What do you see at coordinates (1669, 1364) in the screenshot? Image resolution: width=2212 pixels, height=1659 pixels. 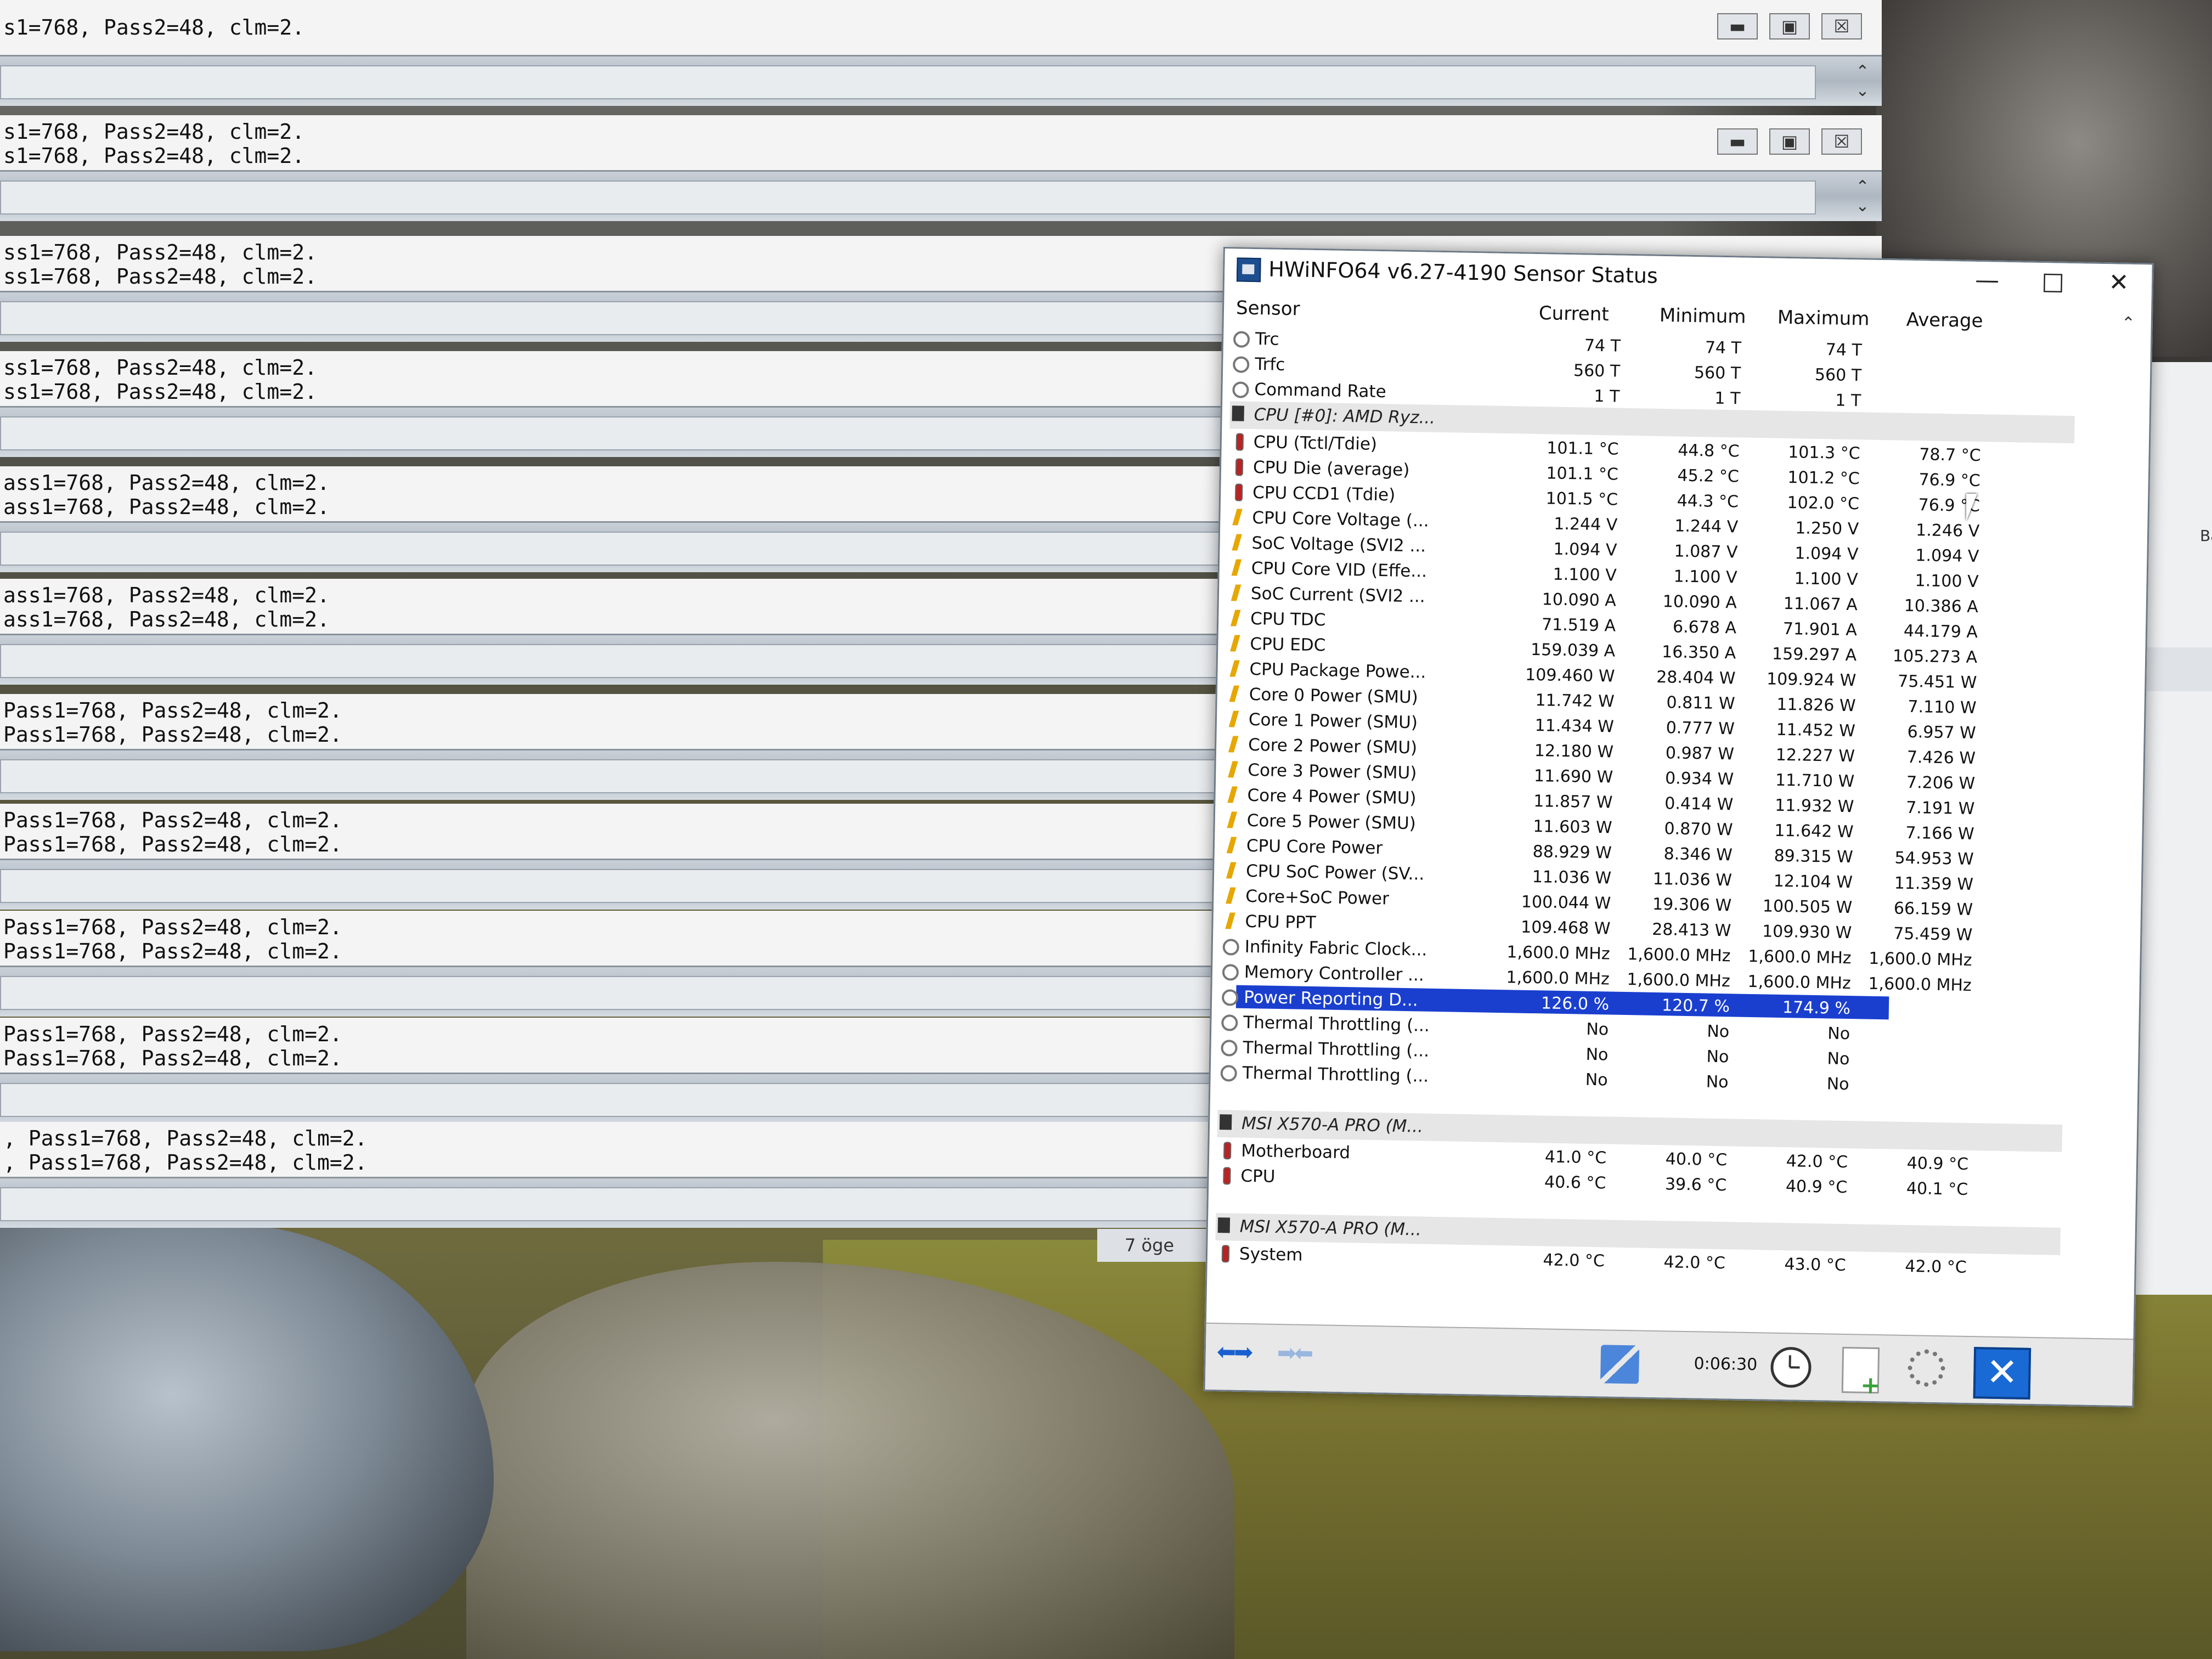 I see `bottom-toolbar: ⬅➡ ➡⬅ 0:06:30 ✕` at bounding box center [1669, 1364].